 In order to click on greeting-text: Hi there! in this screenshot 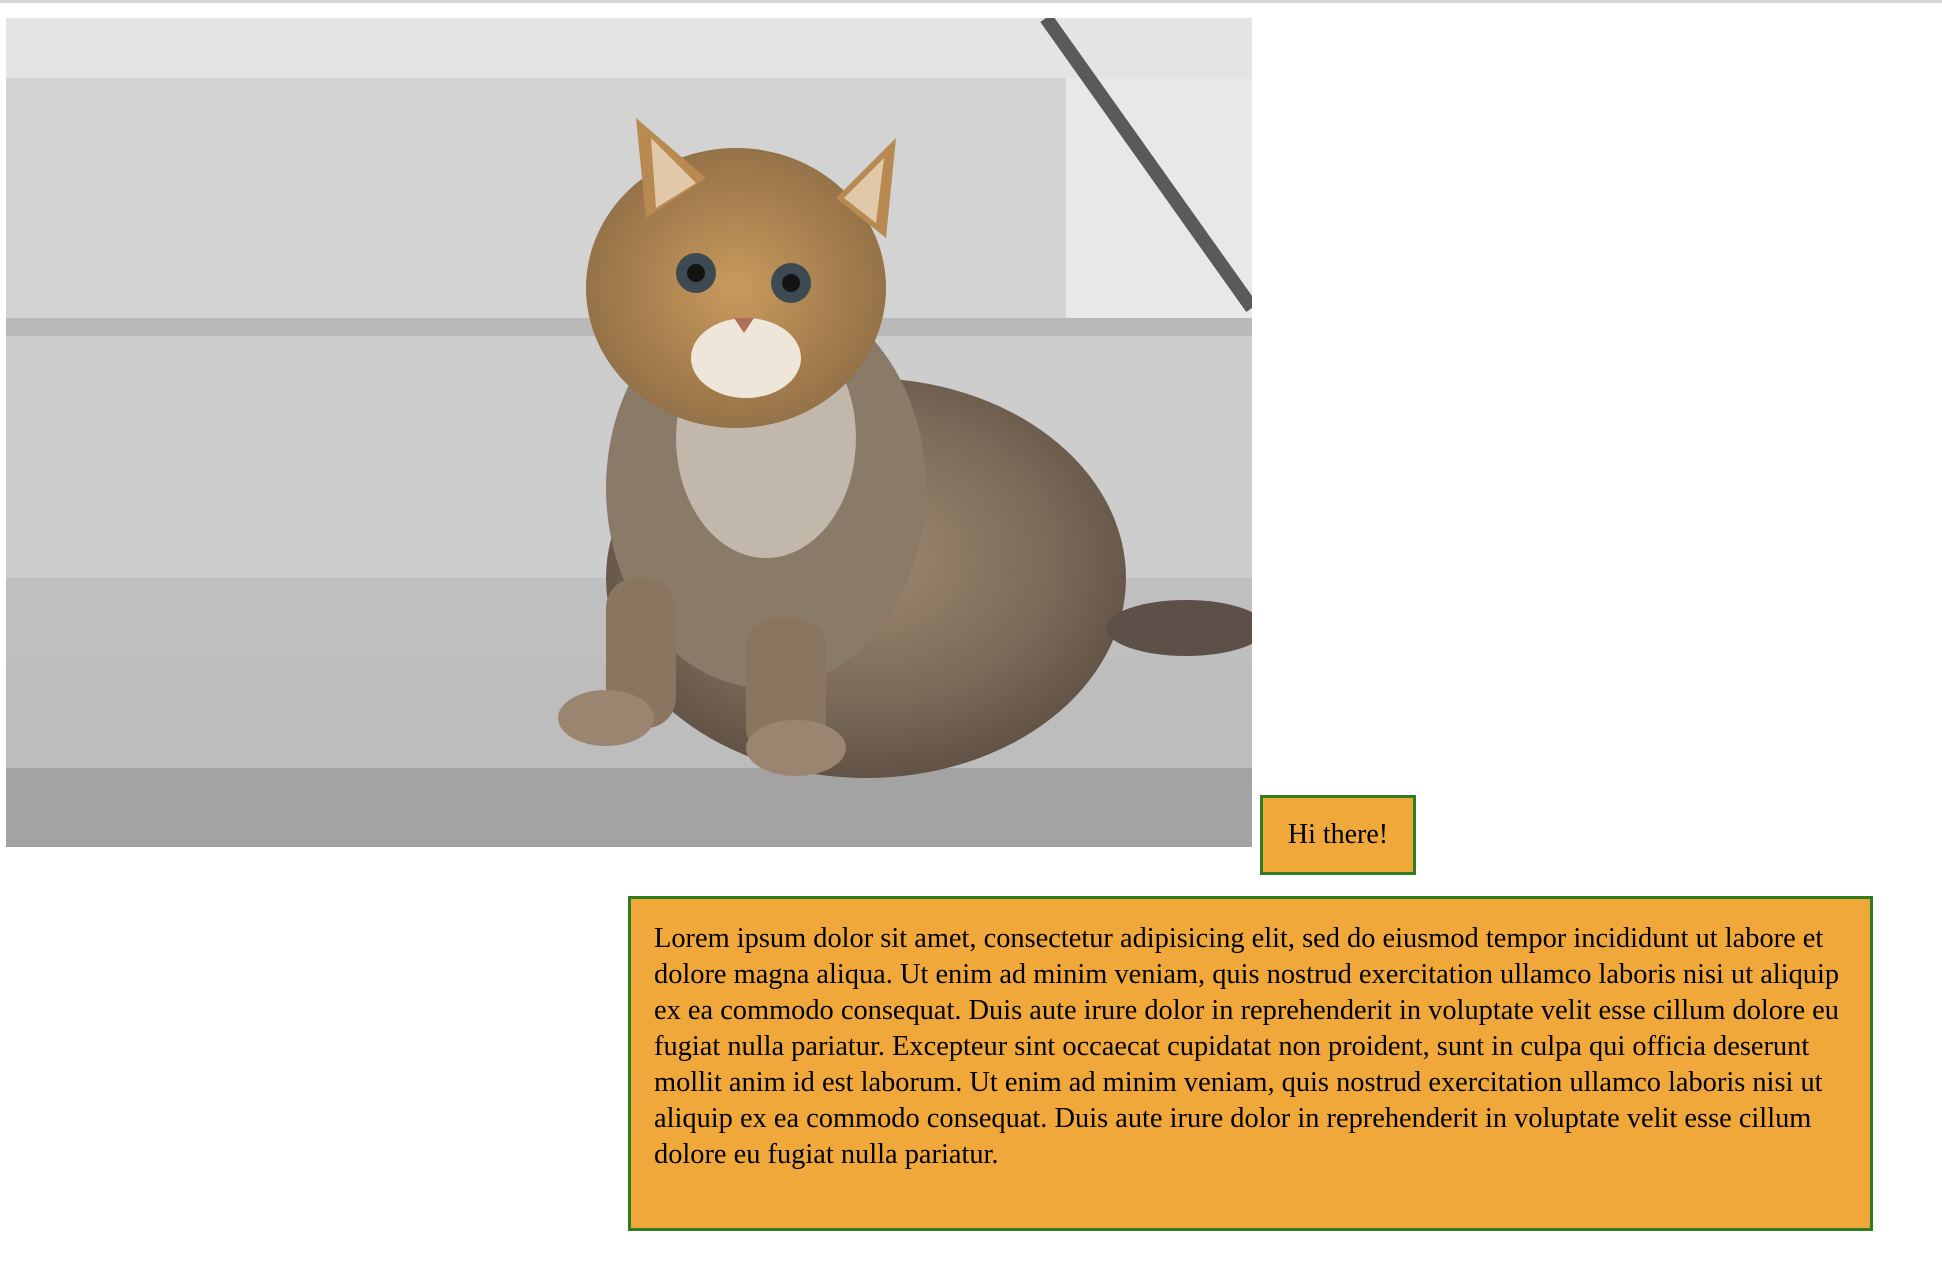, I will do `click(1338, 834)`.